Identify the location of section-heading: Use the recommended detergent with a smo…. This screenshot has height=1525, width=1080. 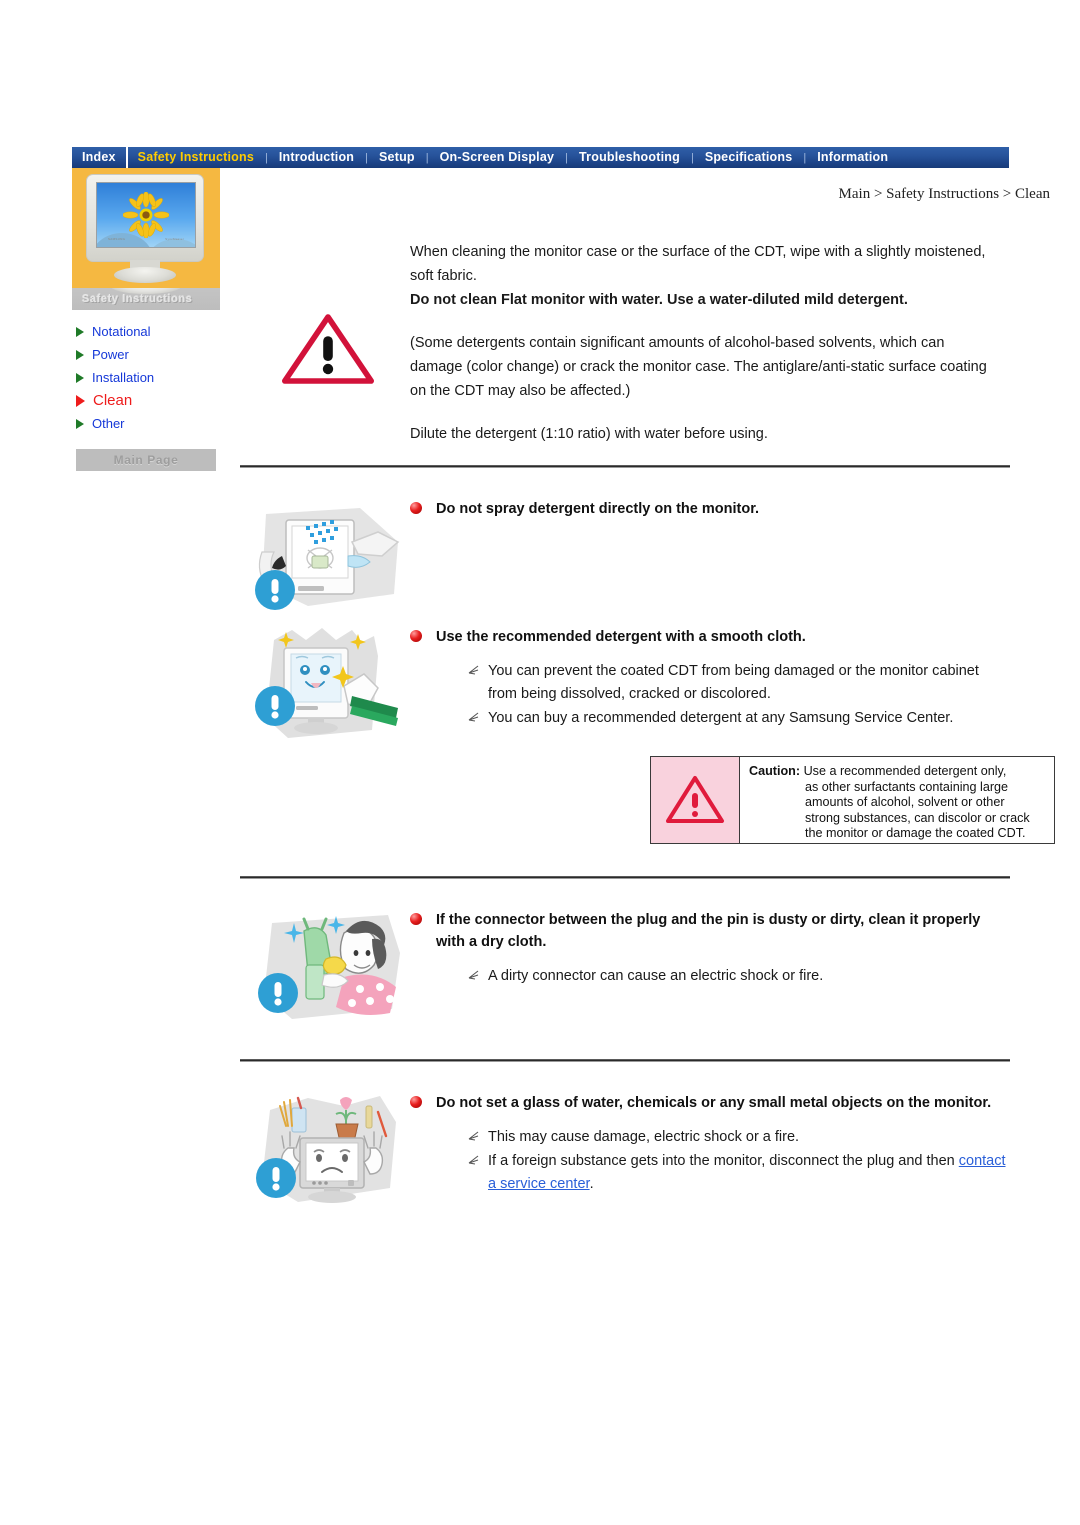
(710, 637).